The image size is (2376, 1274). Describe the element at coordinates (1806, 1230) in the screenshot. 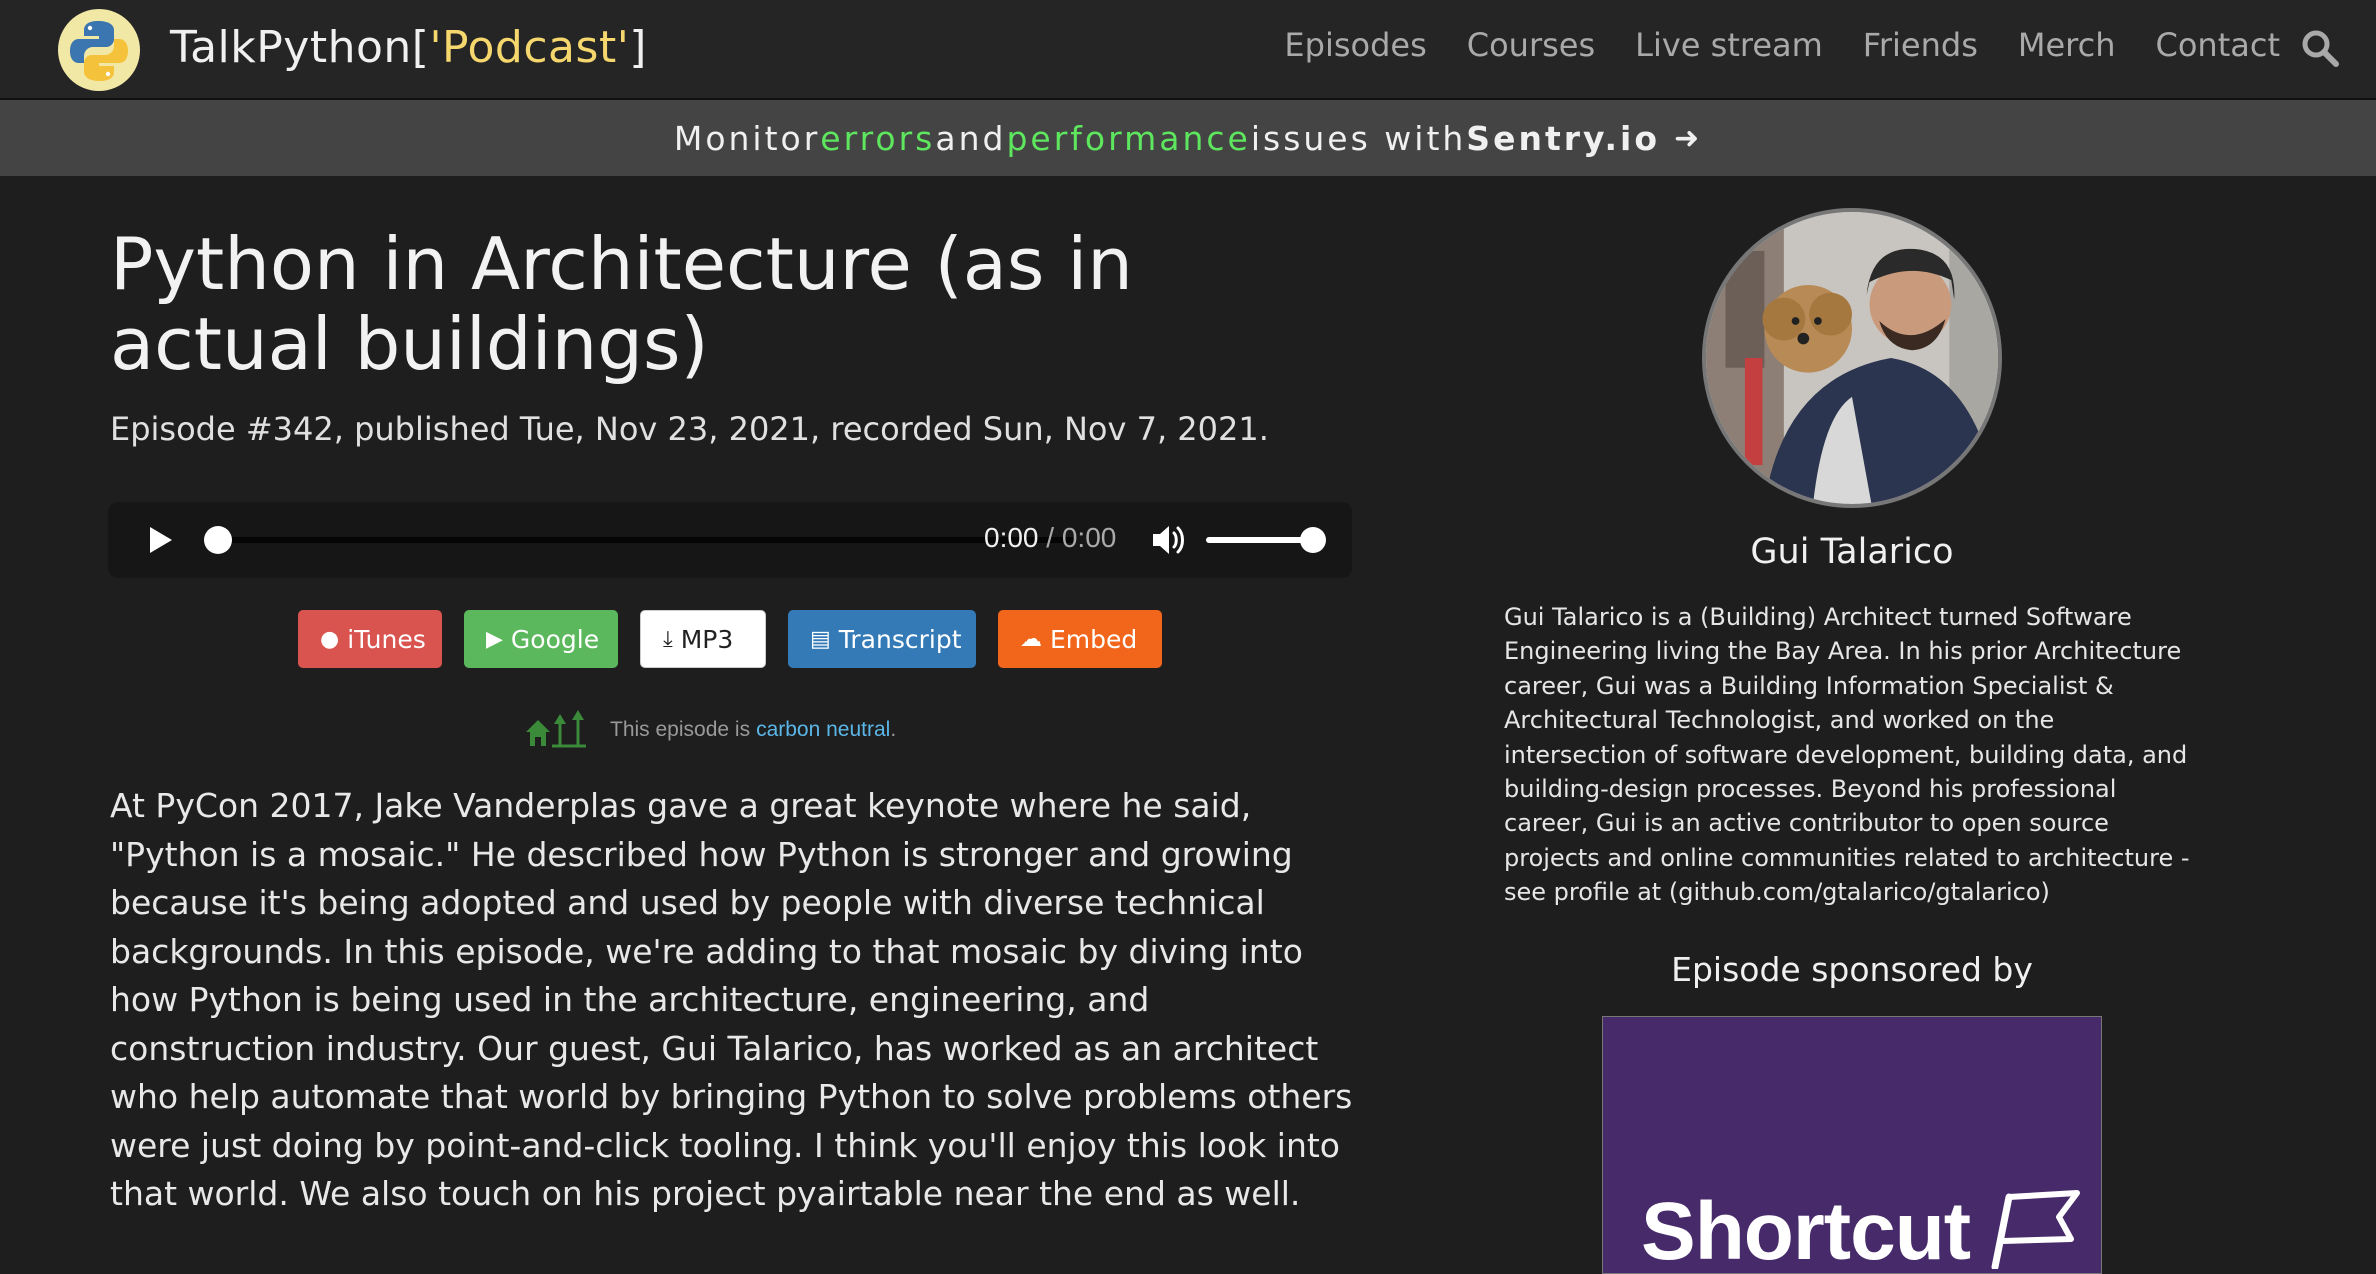

I see `sponsor-logo-text: Shortcut` at that location.